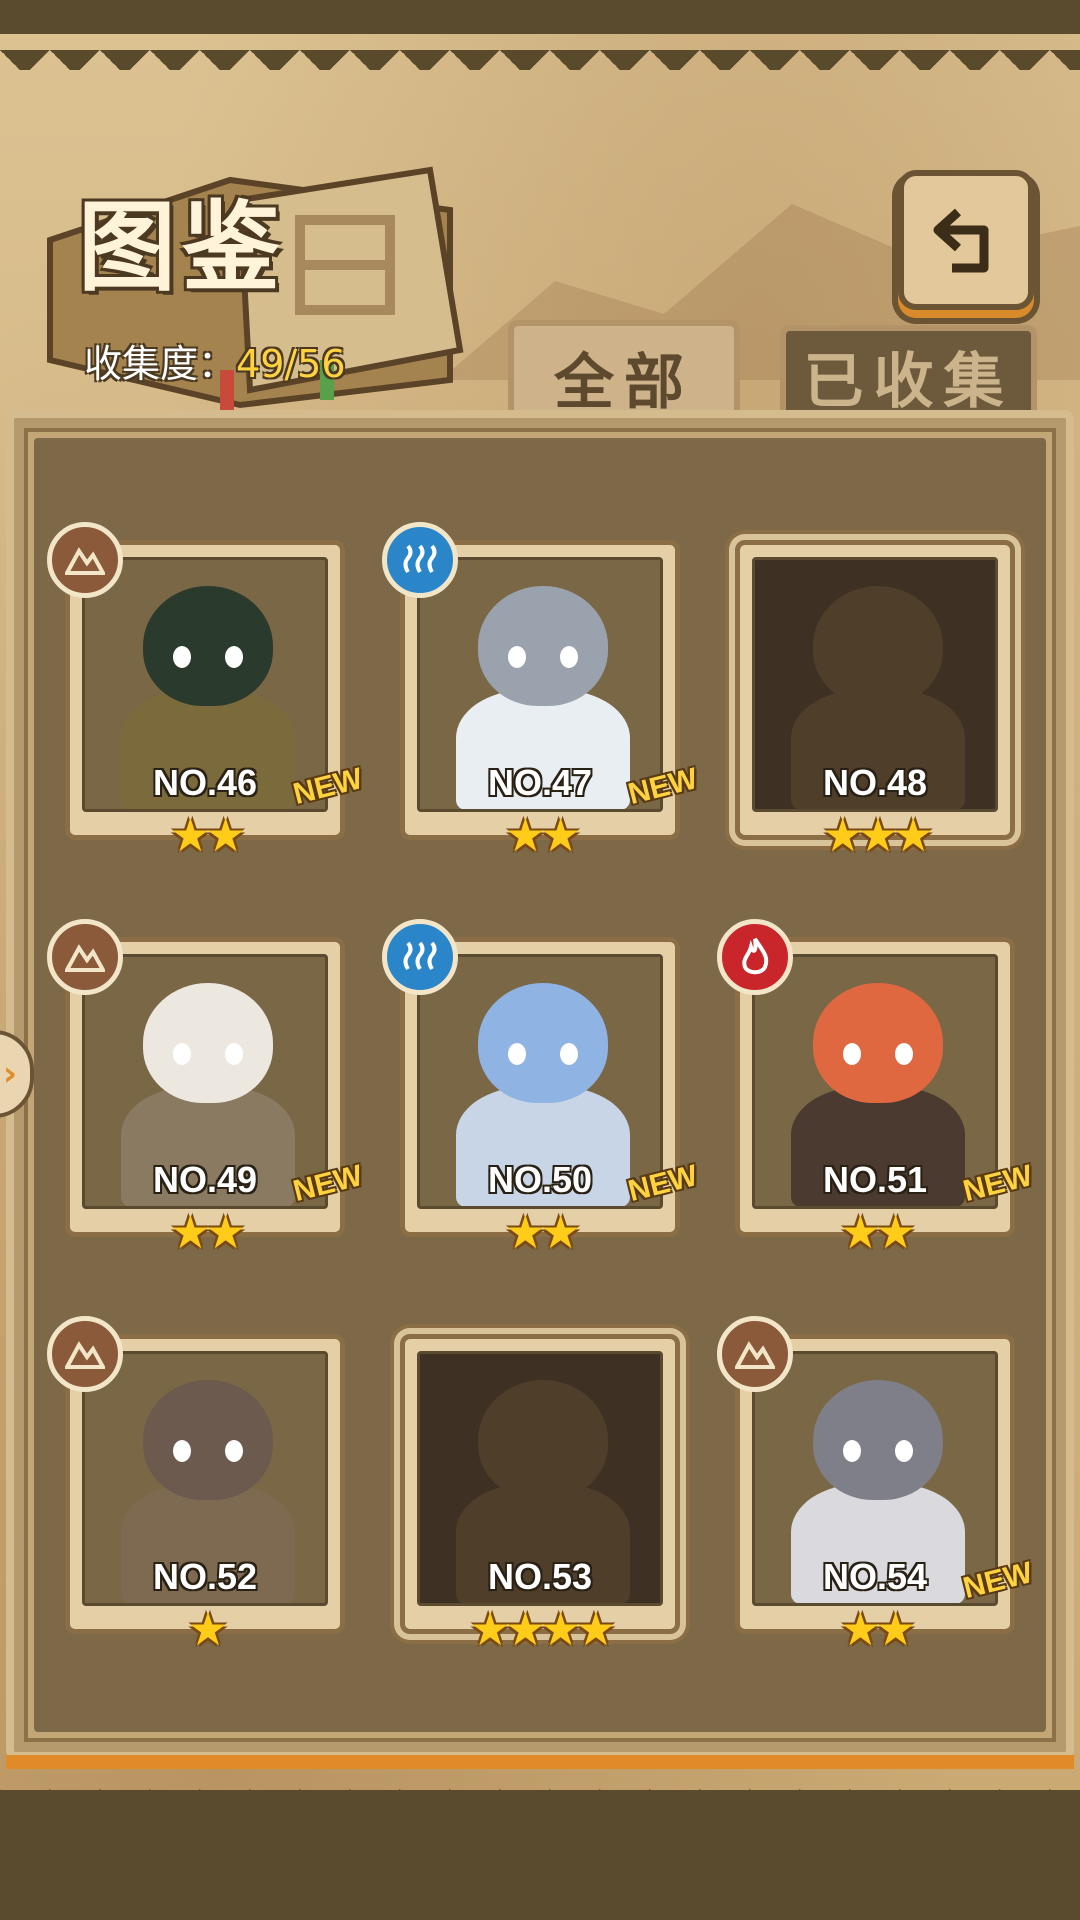 The height and width of the screenshot is (1920, 1080). I want to click on monster-card: NO.53 ★★★★, so click(540, 1496).